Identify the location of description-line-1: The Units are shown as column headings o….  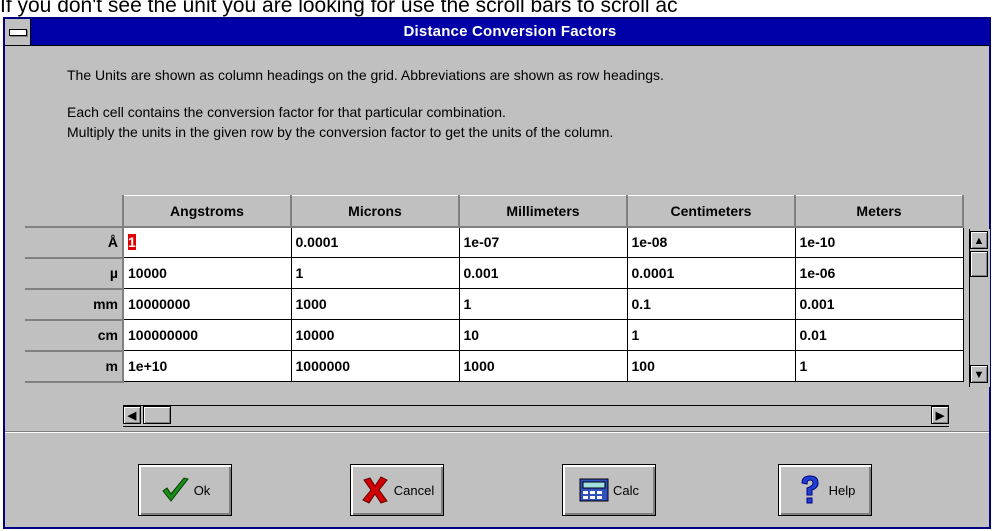
(365, 75).